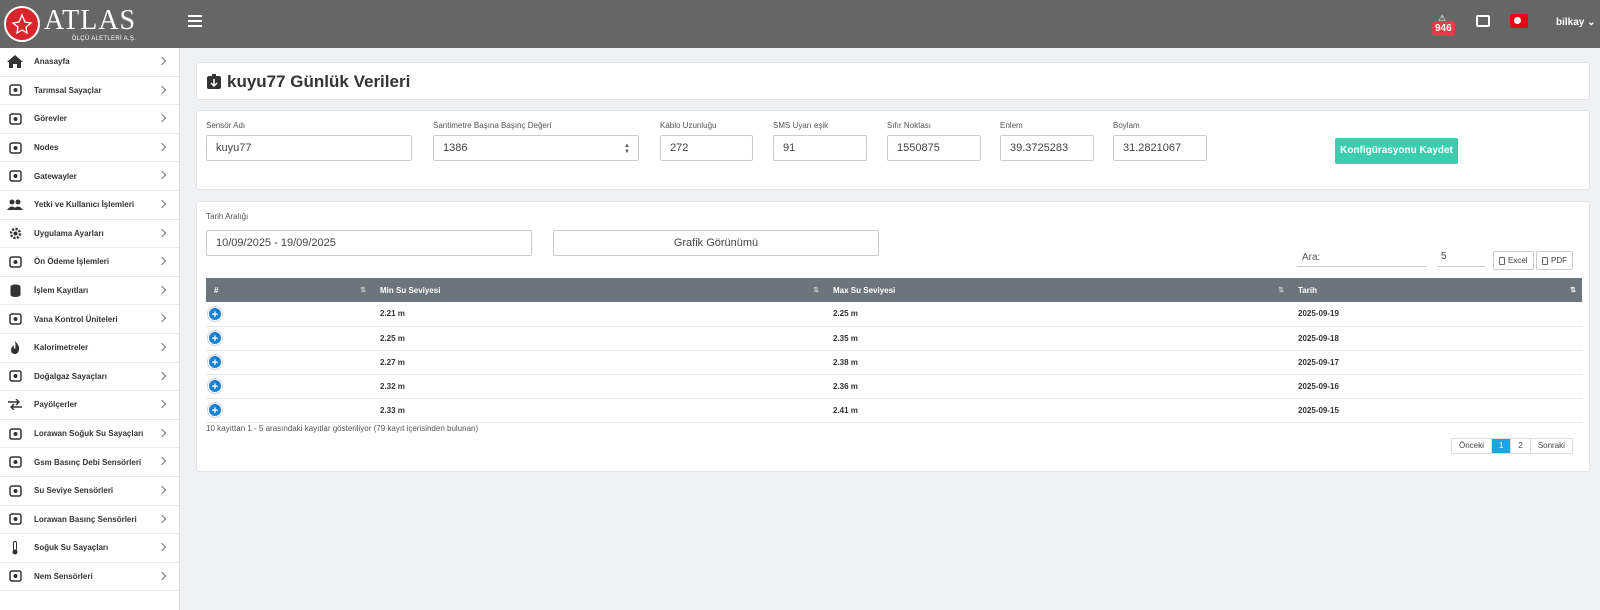 This screenshot has width=1600, height=610. What do you see at coordinates (1396, 151) in the screenshot?
I see `save-config-button: Konfigürasyonu Kaydet` at bounding box center [1396, 151].